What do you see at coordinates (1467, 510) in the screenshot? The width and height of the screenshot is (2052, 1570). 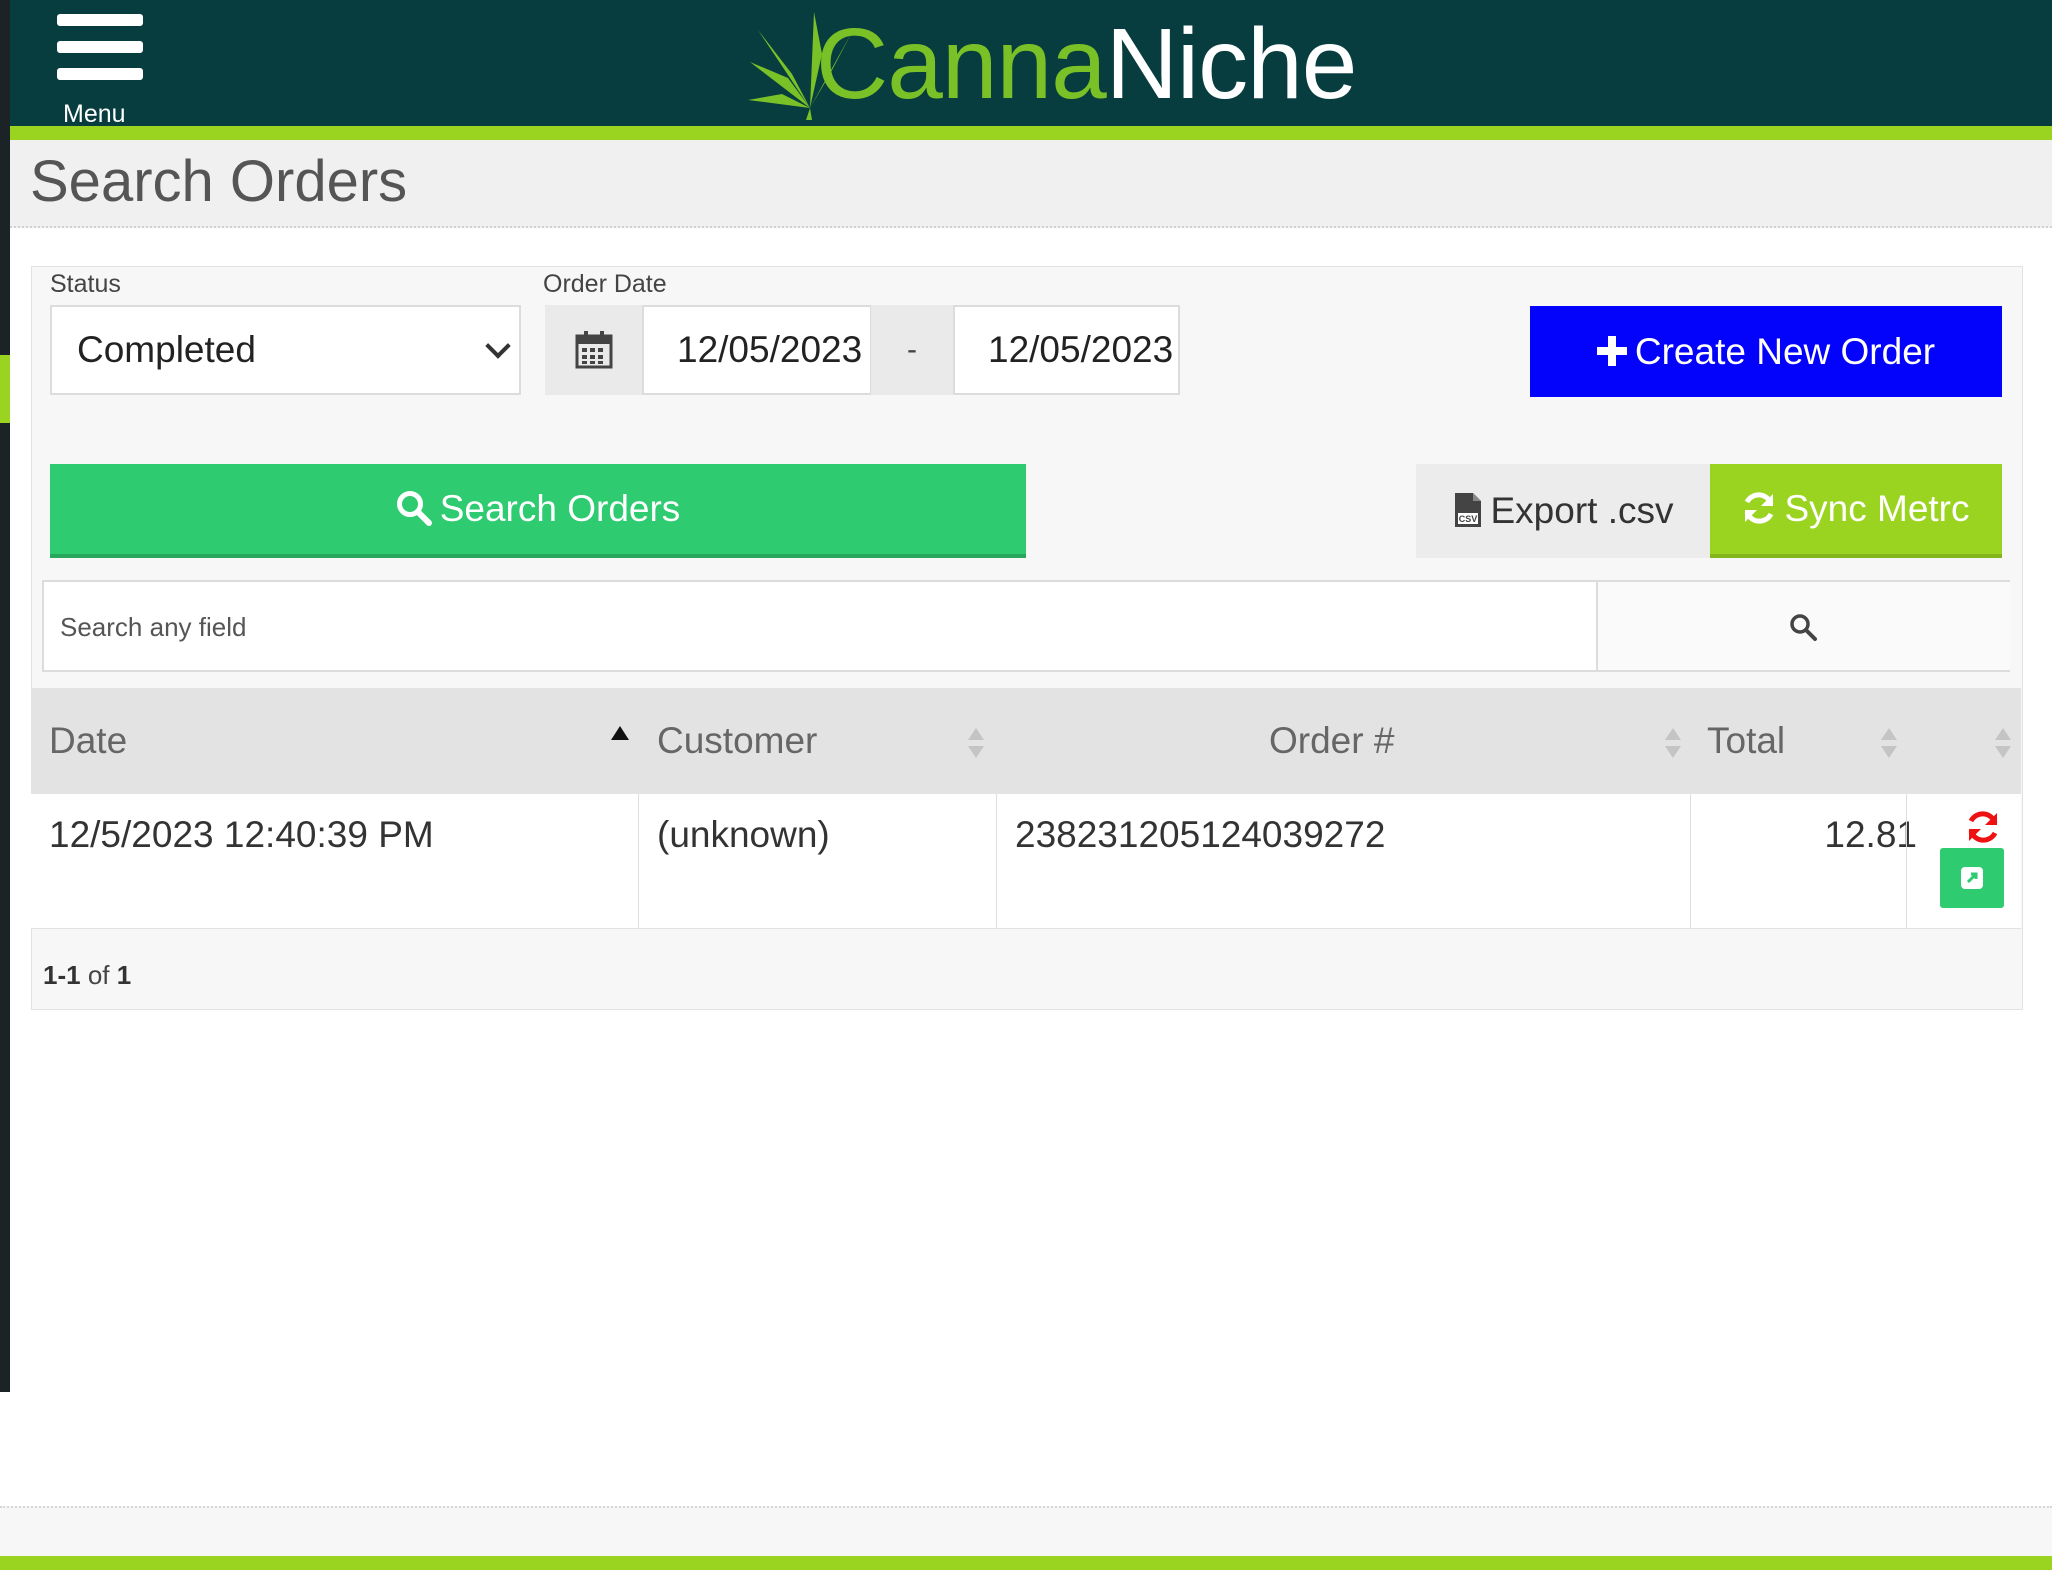 I see `csv-file-icon: CSV` at bounding box center [1467, 510].